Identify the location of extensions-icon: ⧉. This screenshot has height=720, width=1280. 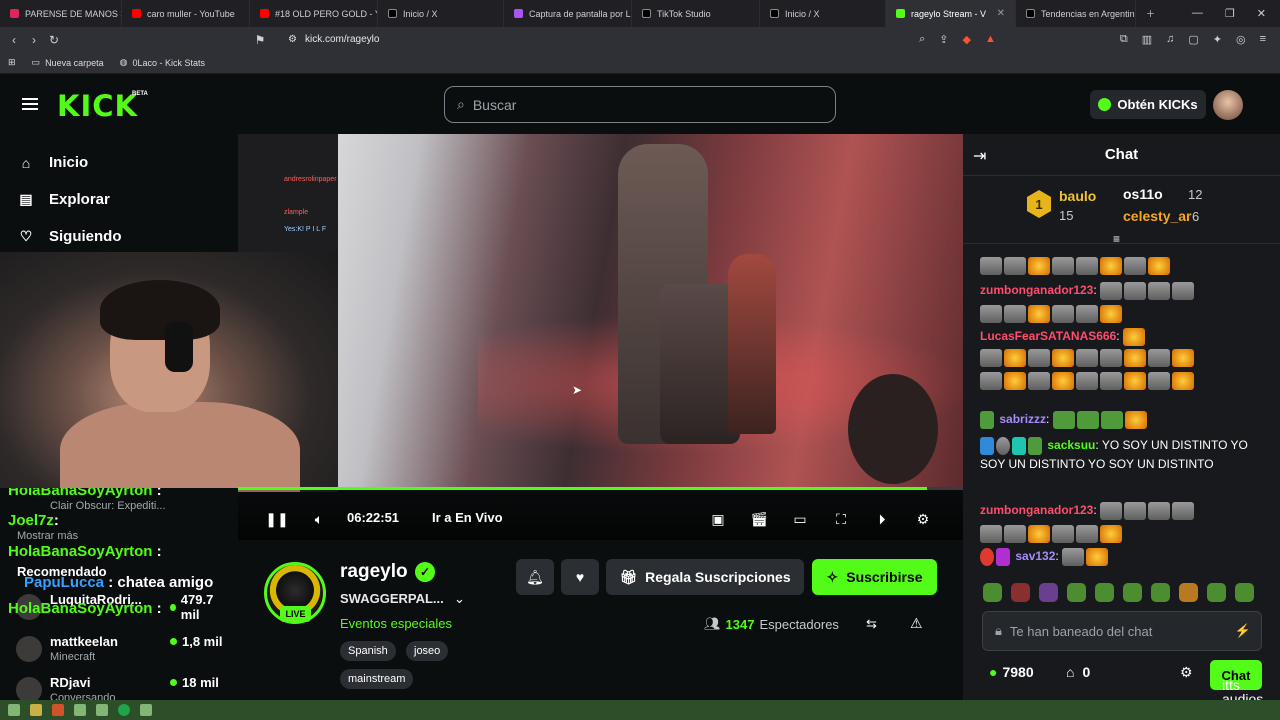
(1124, 39).